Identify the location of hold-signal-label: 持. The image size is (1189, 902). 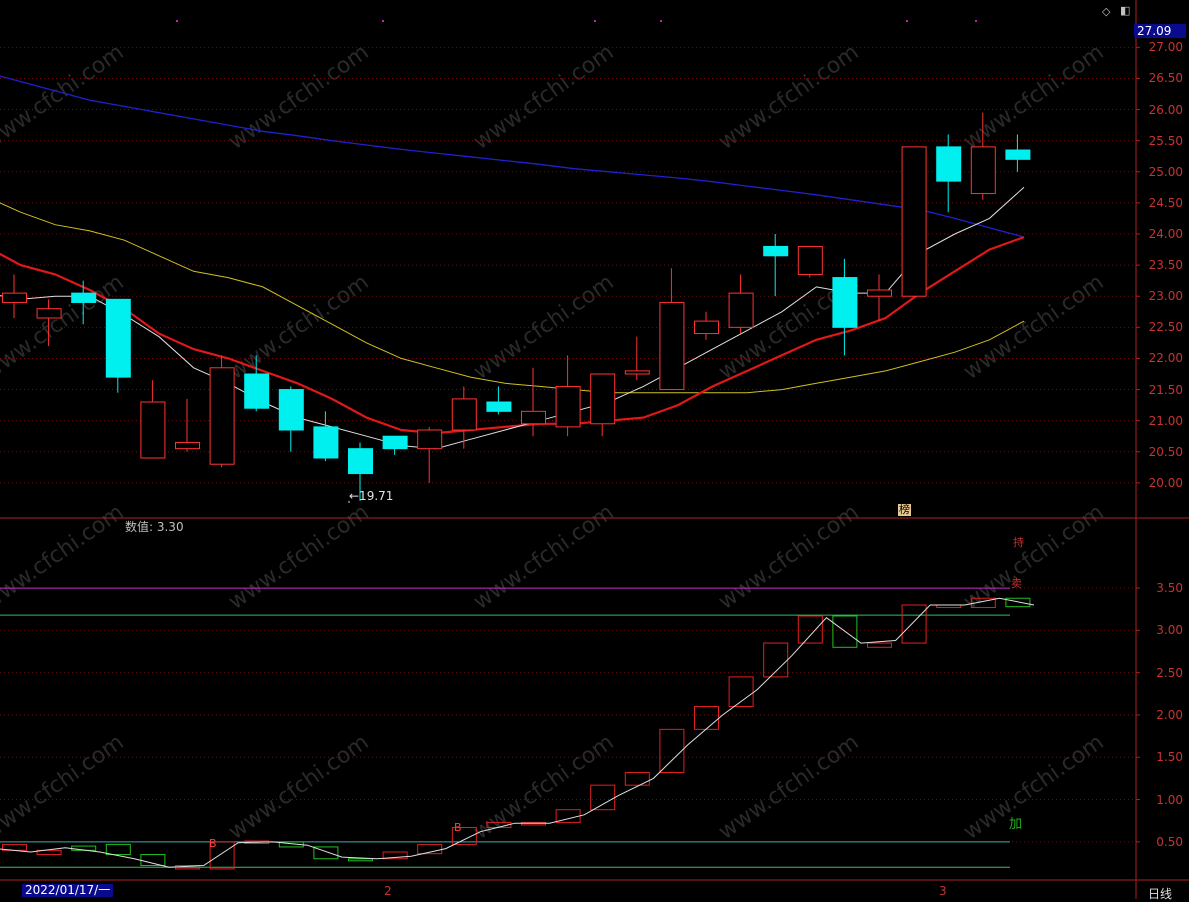
(1018, 542).